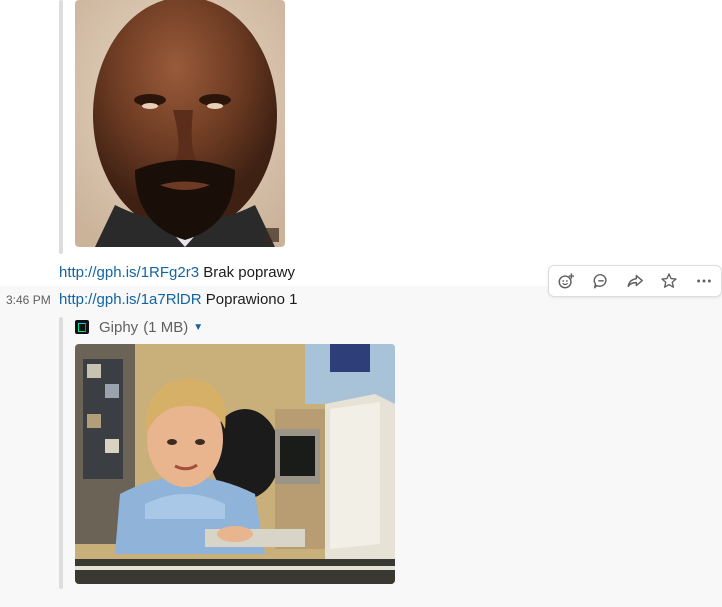 The image size is (722, 607). I want to click on caret-down-icon: ▼, so click(198, 327).